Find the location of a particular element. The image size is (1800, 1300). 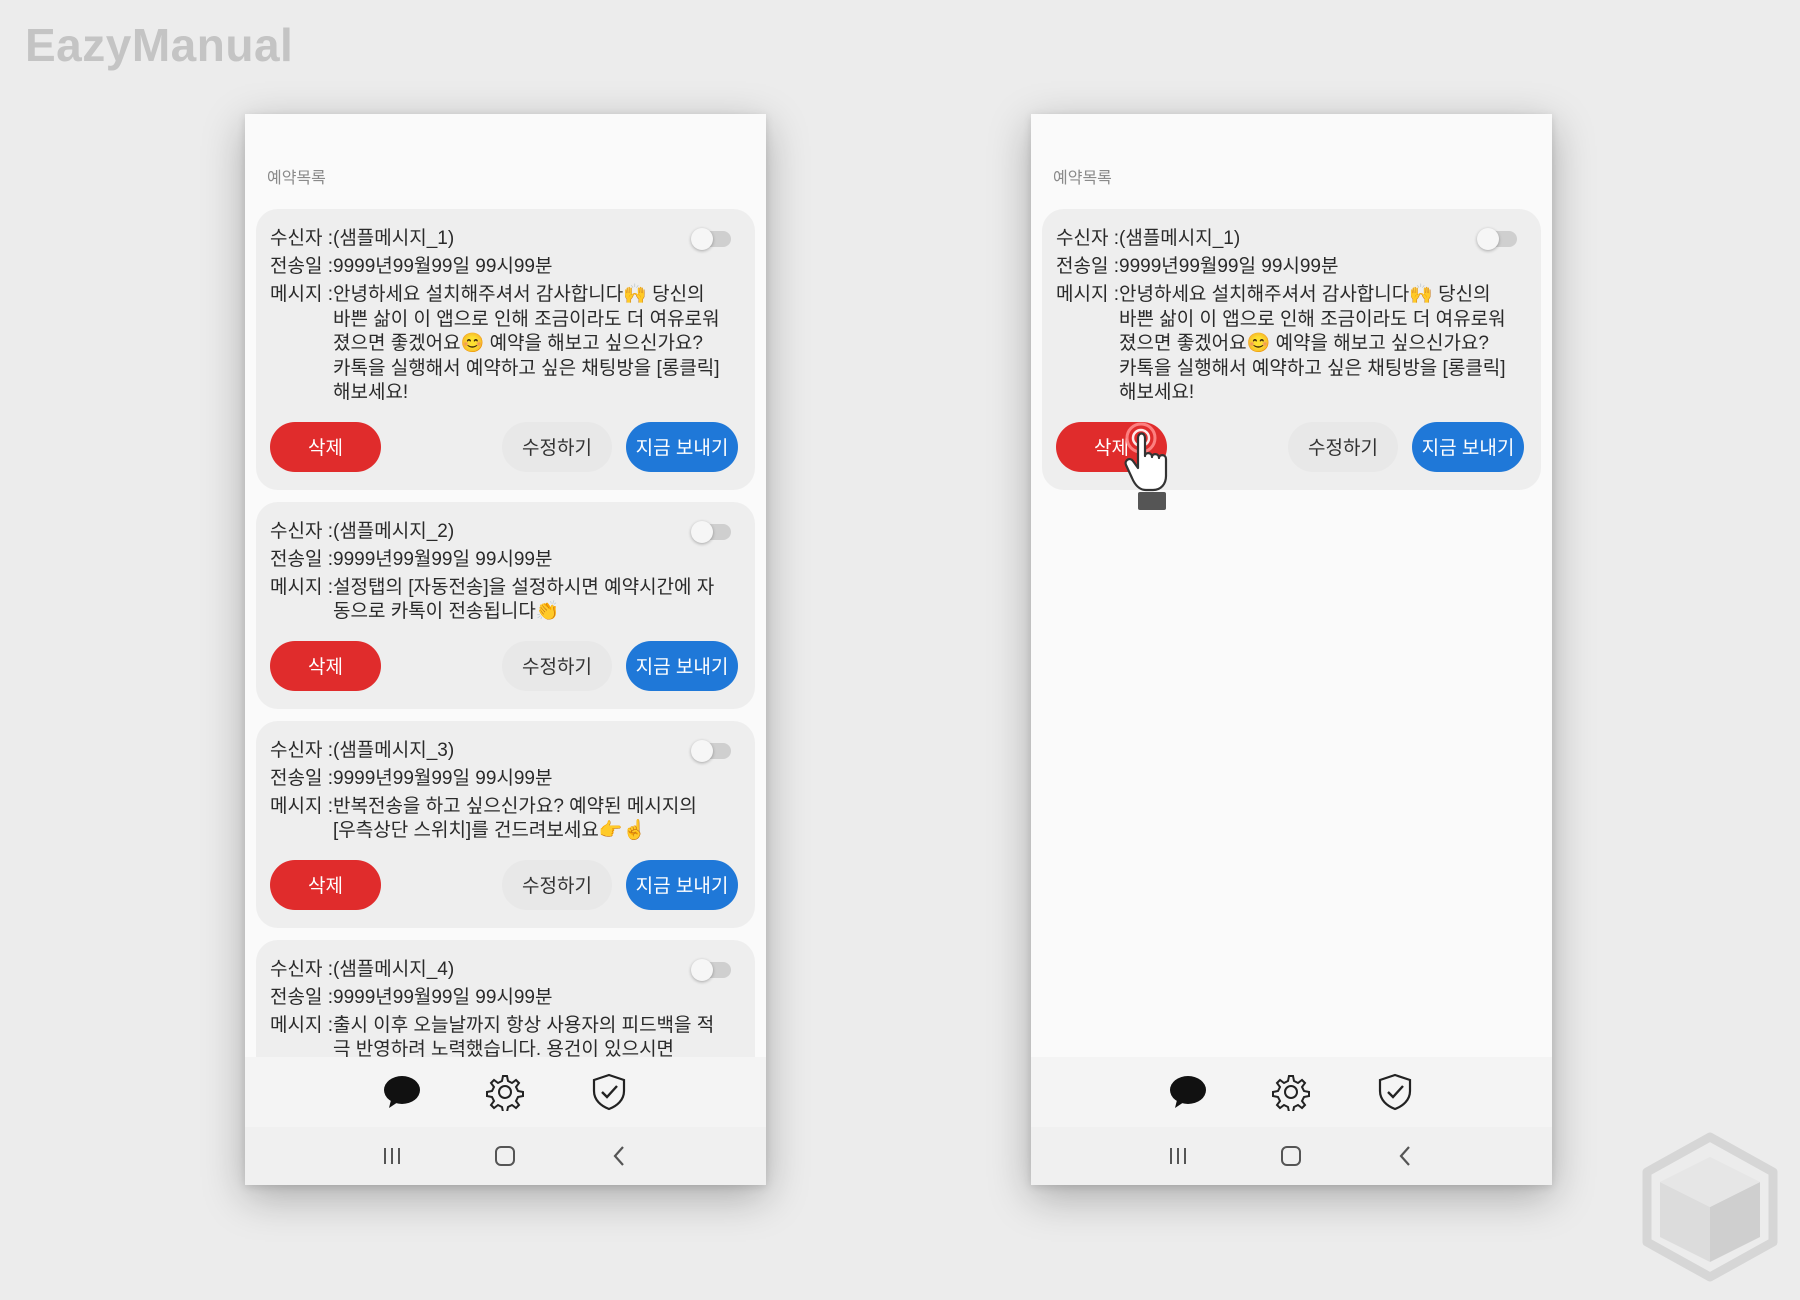

recipient-value: (샘플메시지_3) is located at coordinates (394, 750).